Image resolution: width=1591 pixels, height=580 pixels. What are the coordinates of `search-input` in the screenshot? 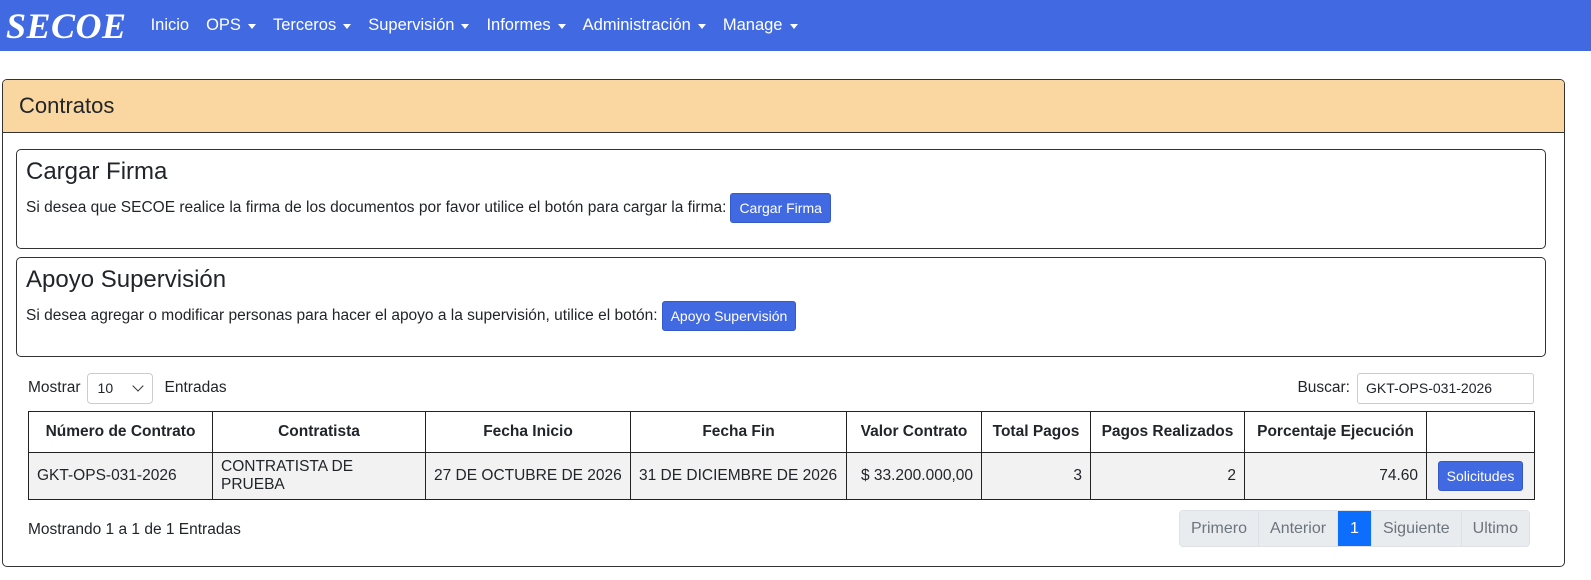 It's located at (1445, 388).